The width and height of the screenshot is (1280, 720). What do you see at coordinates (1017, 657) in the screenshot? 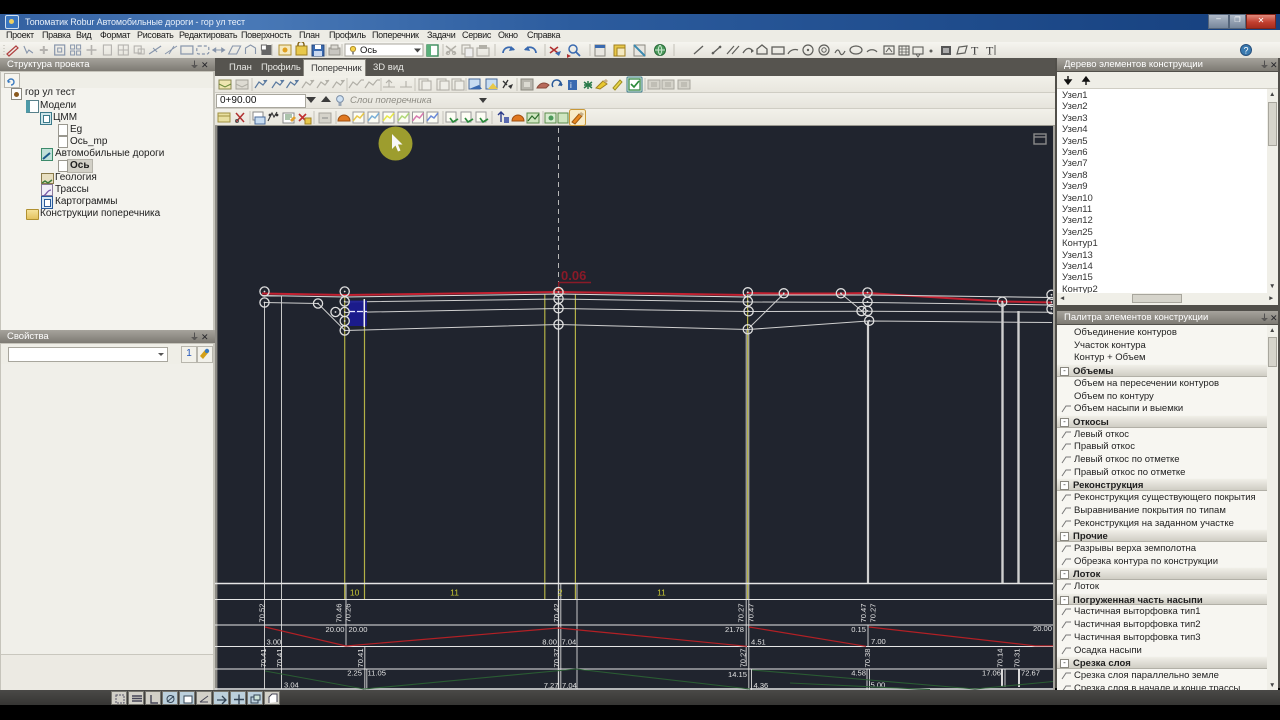
I see `svg-text: 70.31` at bounding box center [1017, 657].